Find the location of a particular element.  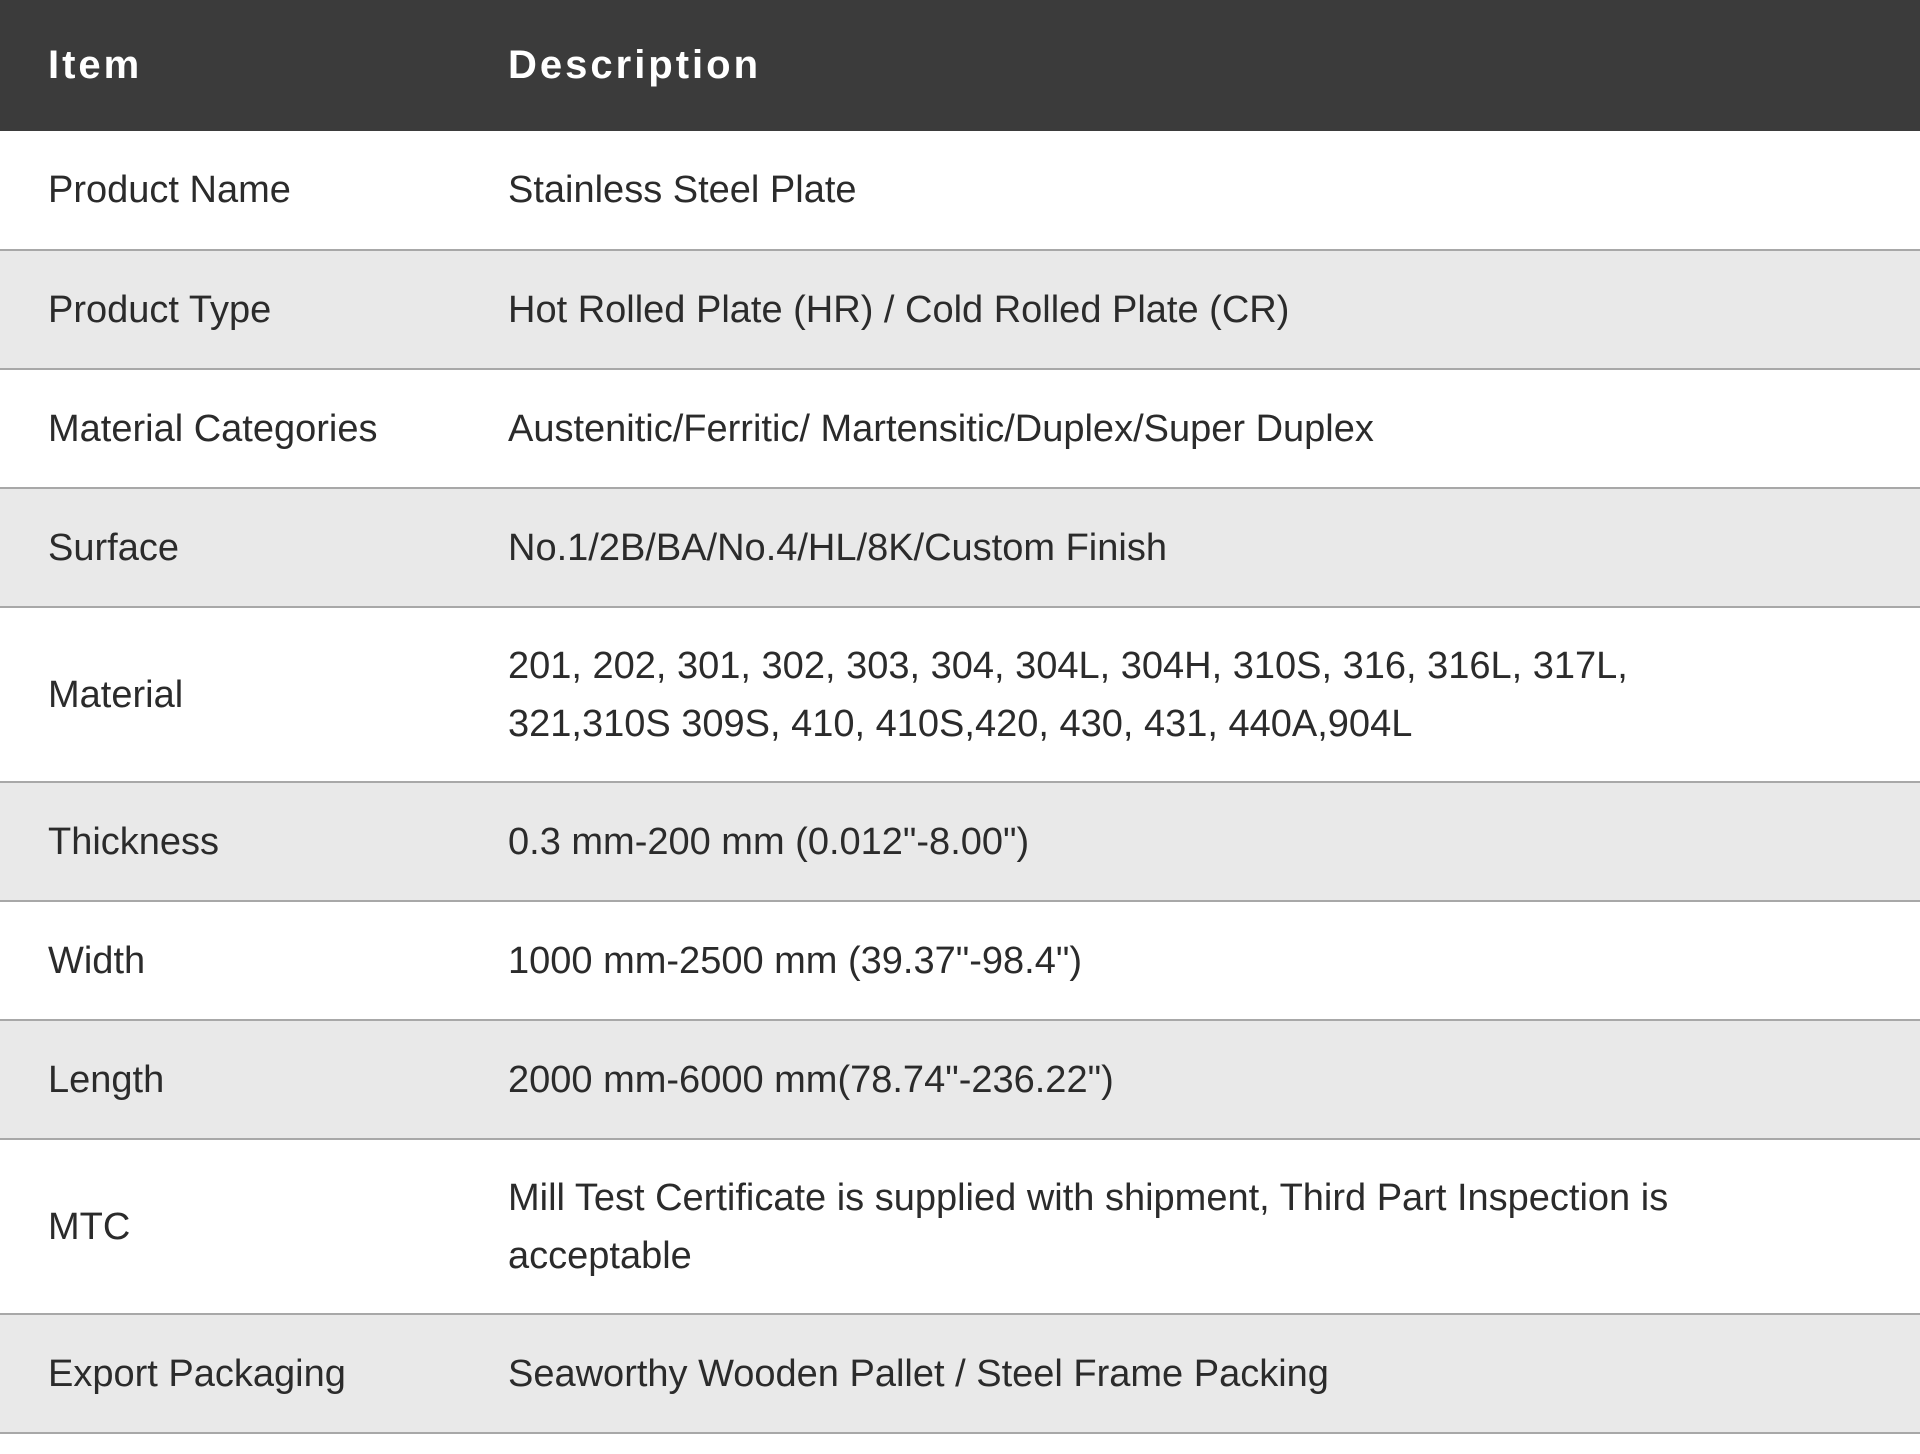

table-row: Length 2000 mm-6000 mm(78.74"-236.22") is located at coordinates (960, 1079).